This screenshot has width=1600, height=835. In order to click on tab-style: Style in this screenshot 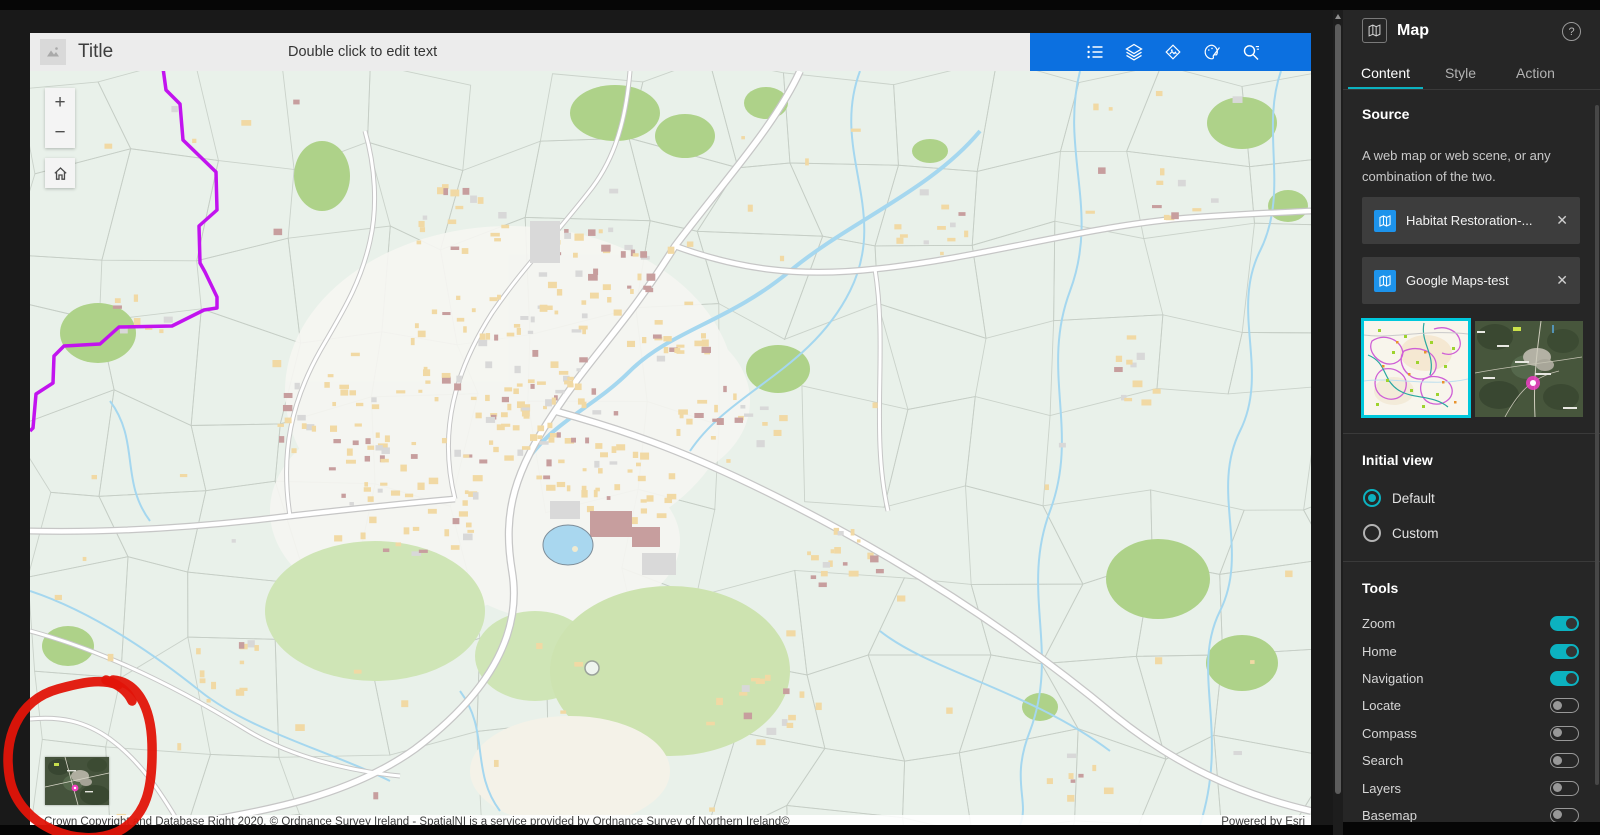, I will do `click(1460, 75)`.